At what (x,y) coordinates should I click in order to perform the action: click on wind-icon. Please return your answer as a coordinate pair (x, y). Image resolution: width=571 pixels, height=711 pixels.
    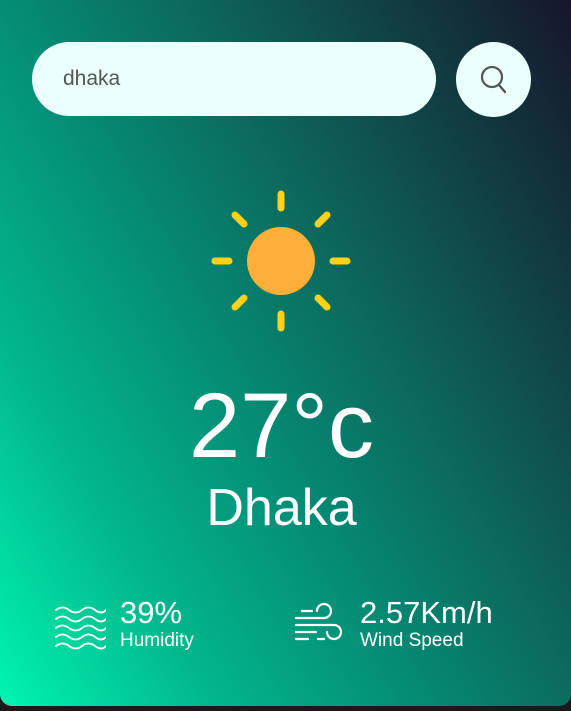
    Looking at the image, I should click on (318, 621).